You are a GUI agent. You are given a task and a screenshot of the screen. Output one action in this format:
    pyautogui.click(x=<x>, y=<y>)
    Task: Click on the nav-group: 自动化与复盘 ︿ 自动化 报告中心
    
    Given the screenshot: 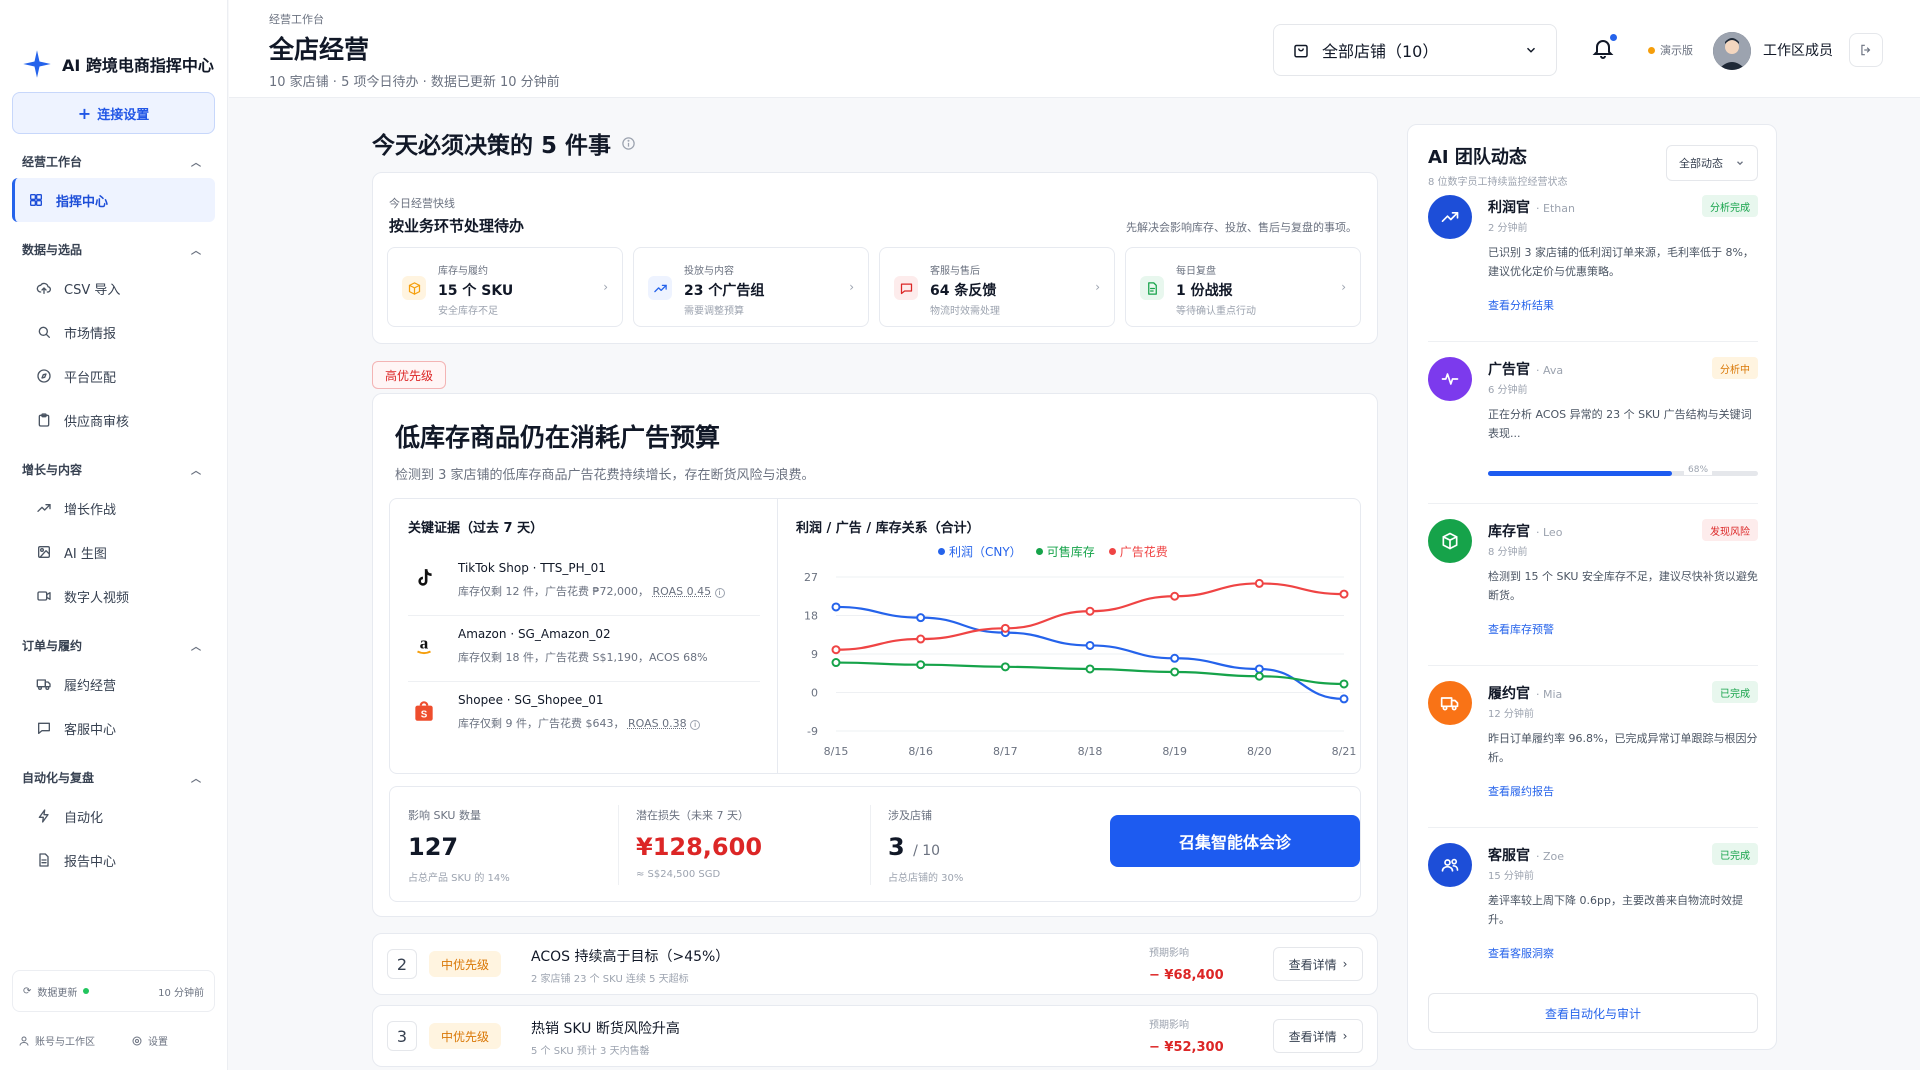 What is the action you would take?
    pyautogui.click(x=113, y=821)
    